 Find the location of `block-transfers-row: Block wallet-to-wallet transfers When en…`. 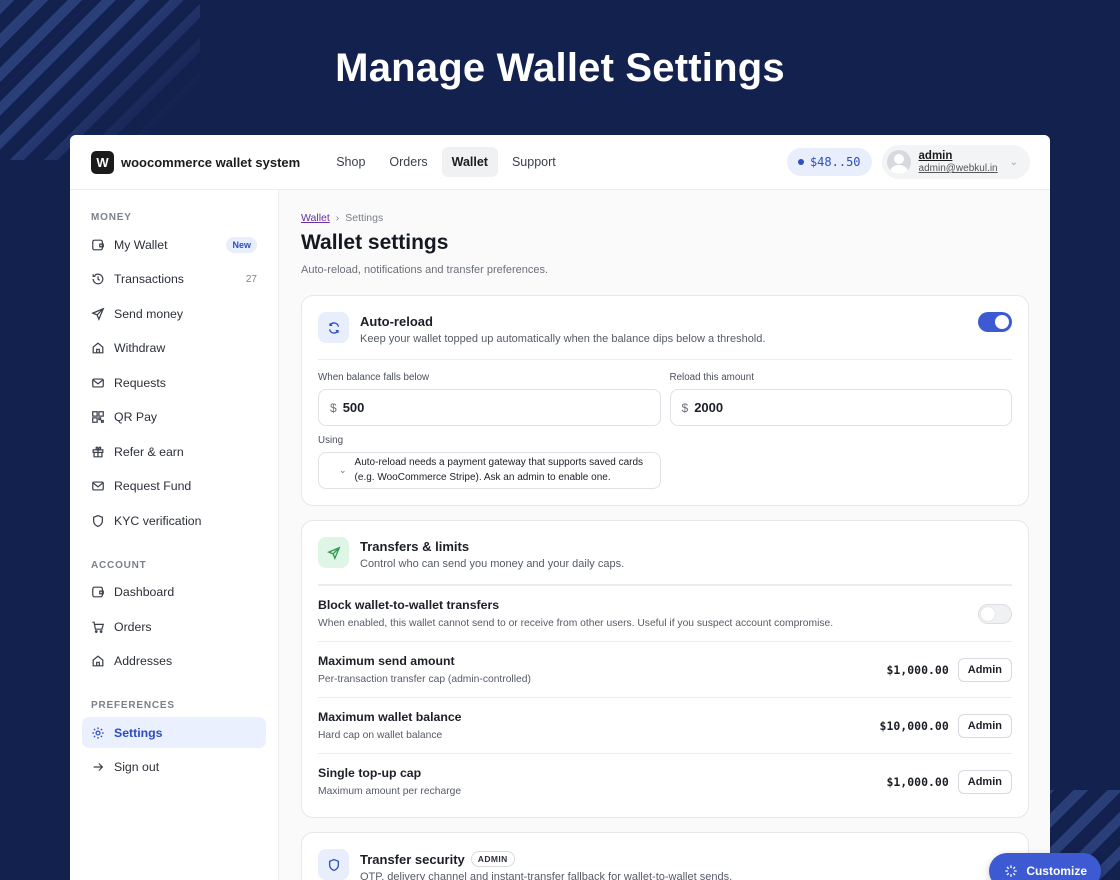

block-transfers-row: Block wallet-to-wallet transfers When en… is located at coordinates (665, 613).